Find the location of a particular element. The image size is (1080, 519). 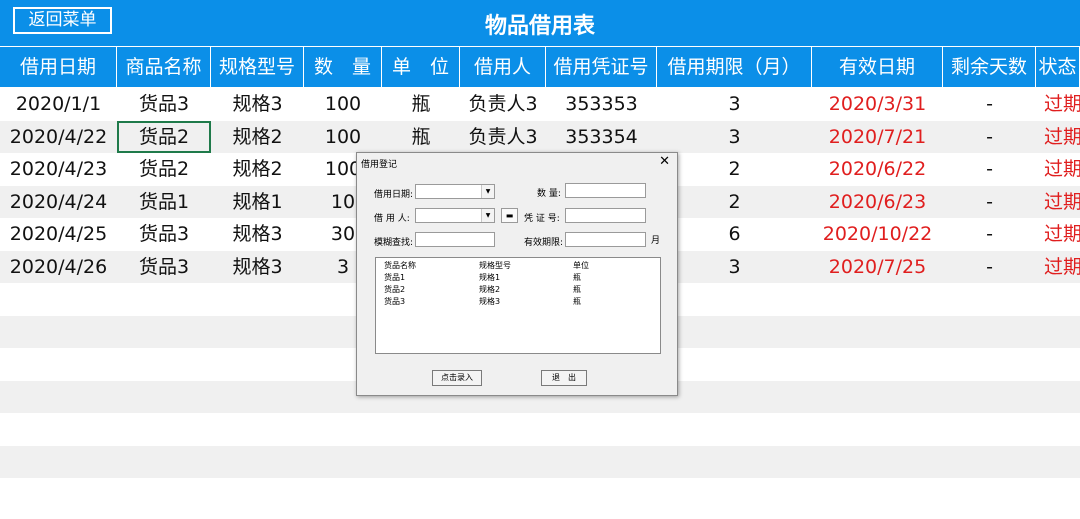

table-cell: 2020/10/22 is located at coordinates (877, 234).